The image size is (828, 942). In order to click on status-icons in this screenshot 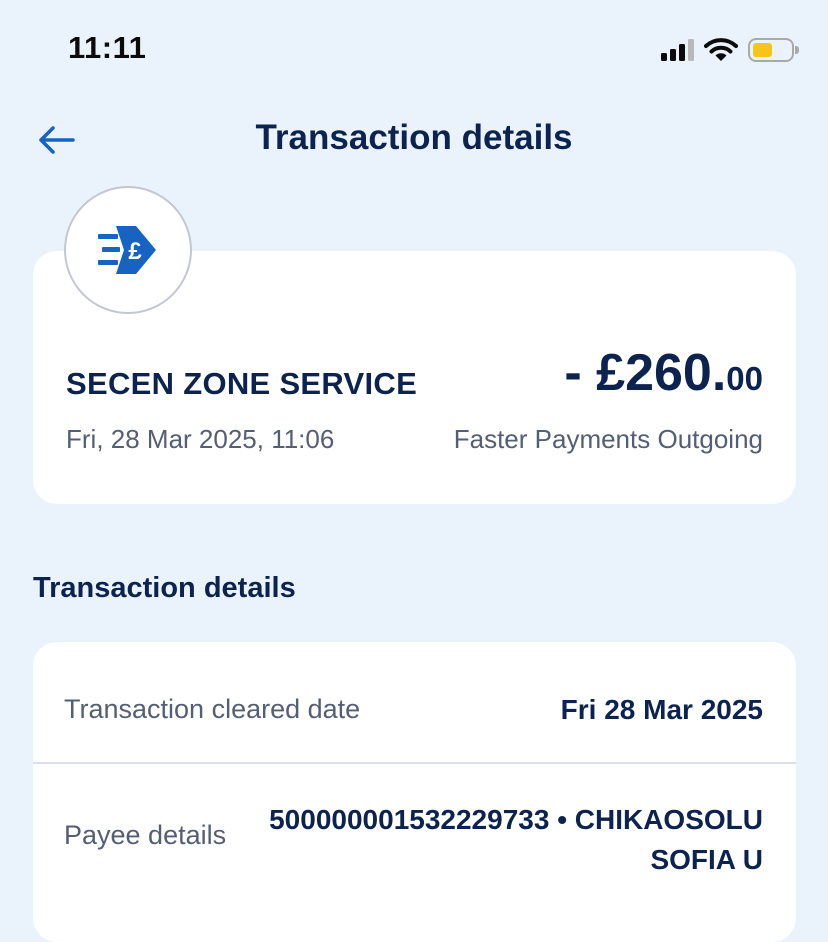, I will do `click(730, 50)`.